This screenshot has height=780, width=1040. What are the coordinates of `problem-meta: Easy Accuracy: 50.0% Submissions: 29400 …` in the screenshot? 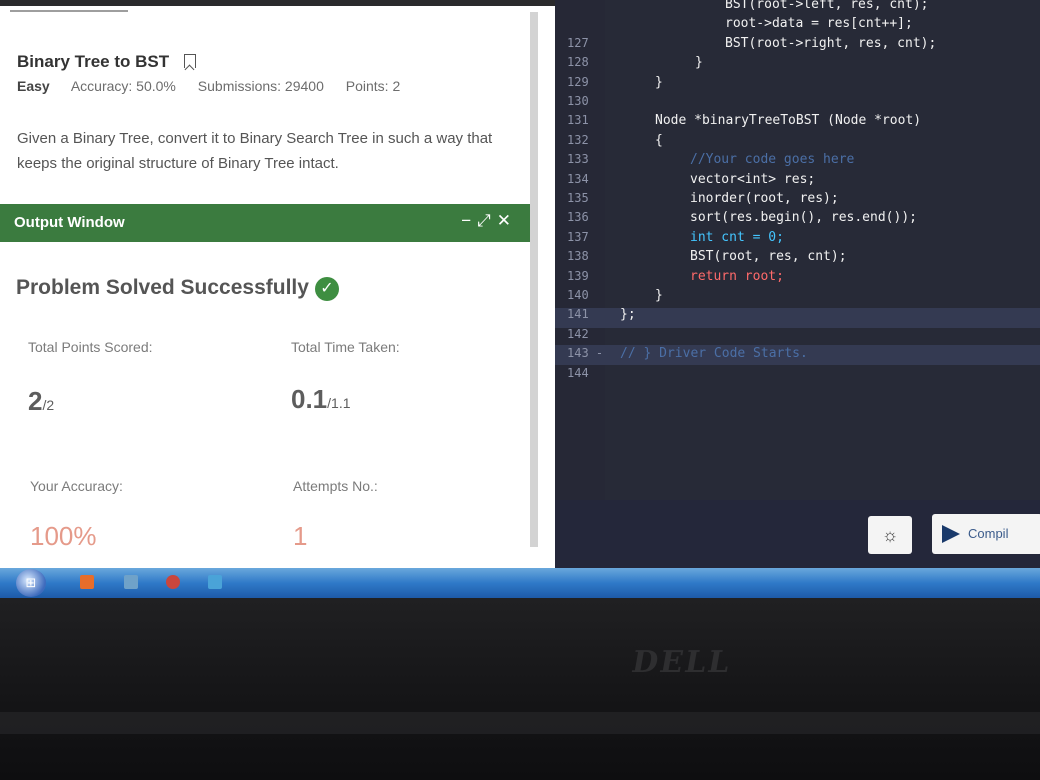 It's located at (217, 86).